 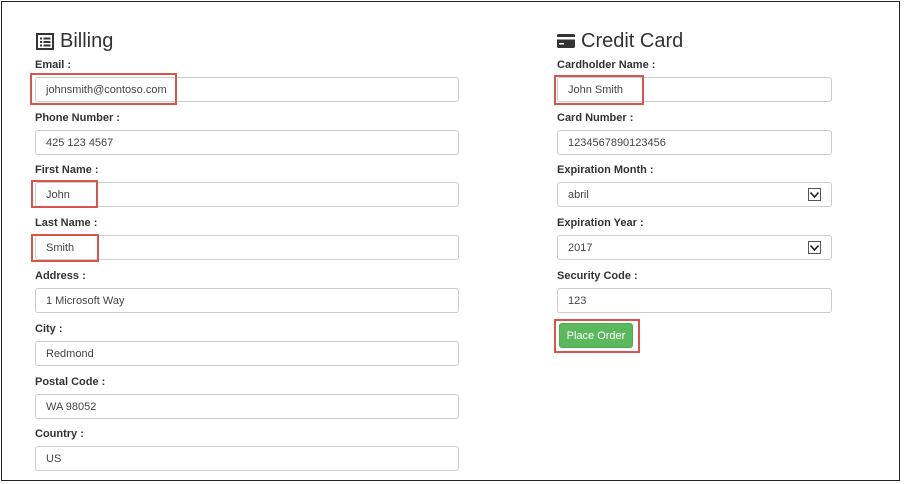 I want to click on expiration-year-label: Expiration Year :, so click(x=600, y=223).